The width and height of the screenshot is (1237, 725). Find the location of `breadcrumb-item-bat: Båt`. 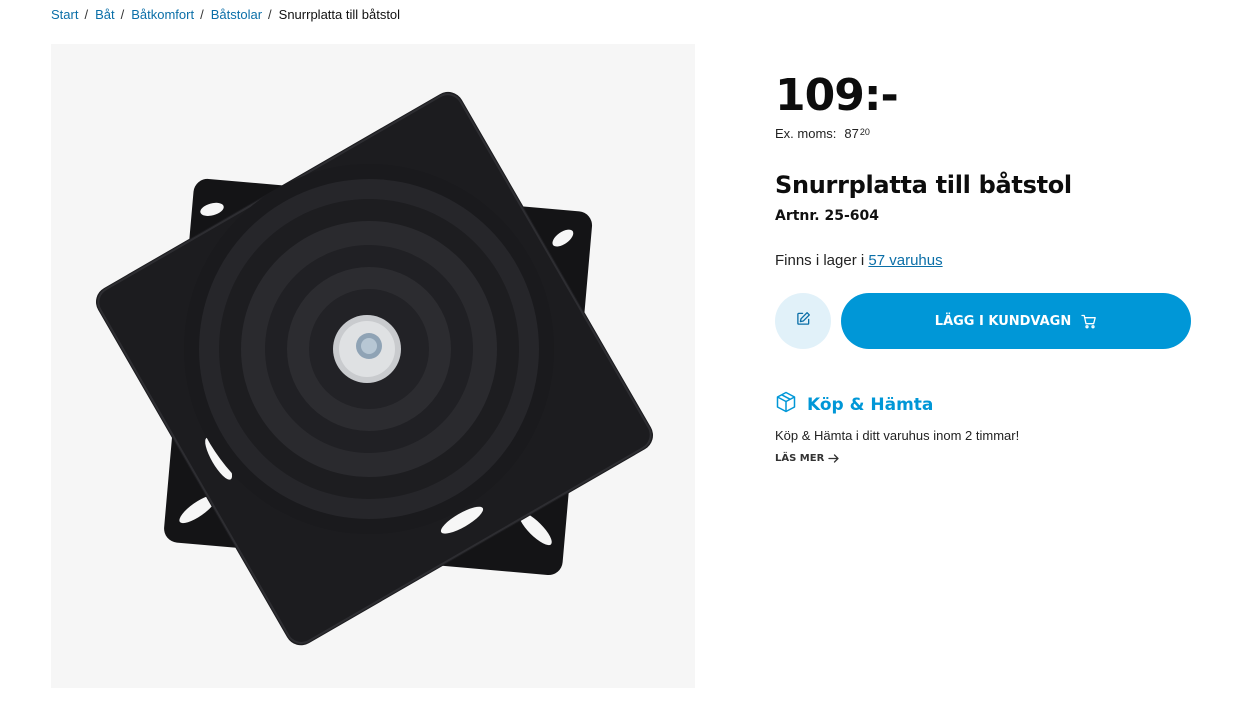

breadcrumb-item-bat: Båt is located at coordinates (105, 14).